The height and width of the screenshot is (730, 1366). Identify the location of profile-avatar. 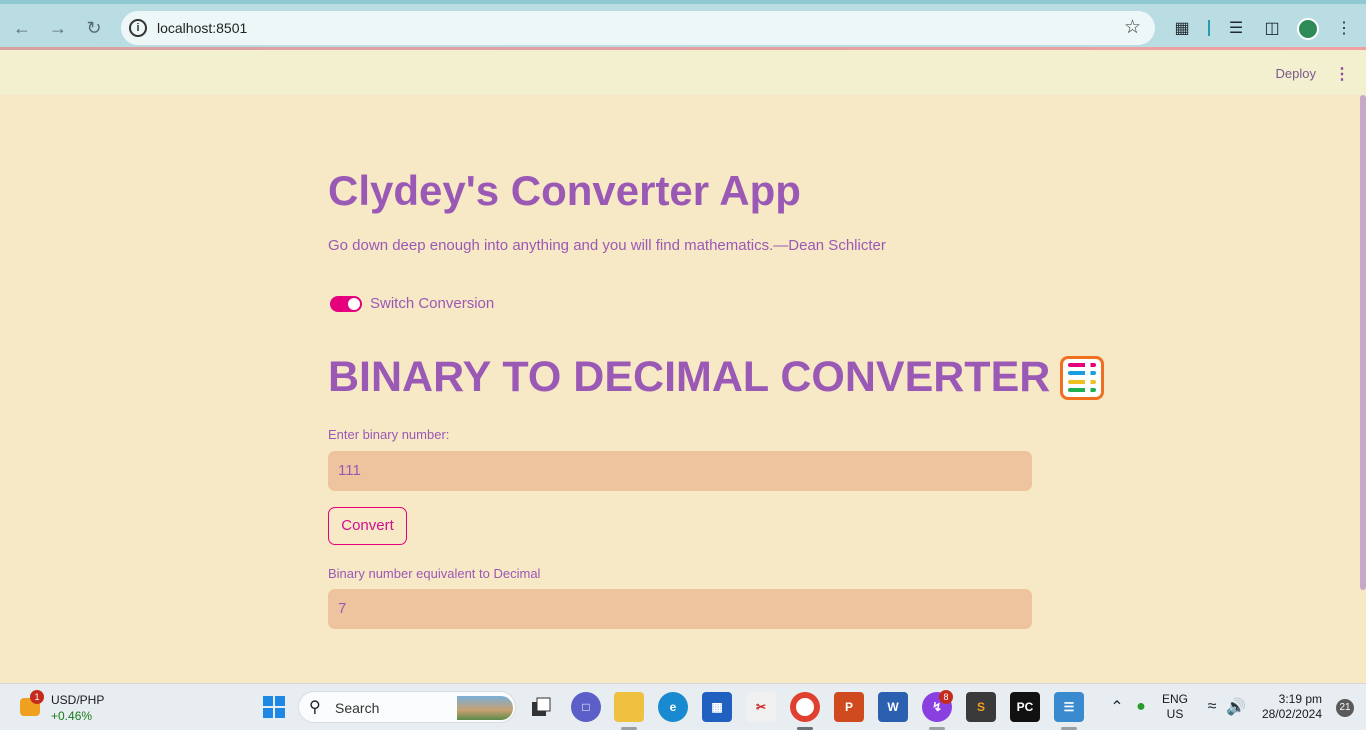
(1308, 29).